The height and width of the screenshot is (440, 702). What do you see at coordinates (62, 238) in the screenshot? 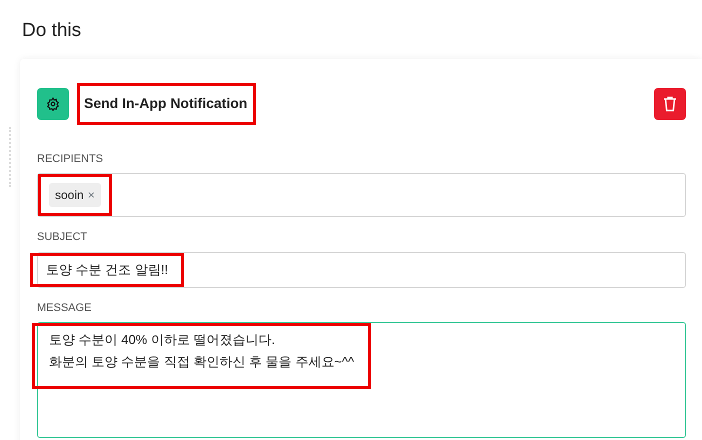
I see `field-label: SUBJECT` at bounding box center [62, 238].